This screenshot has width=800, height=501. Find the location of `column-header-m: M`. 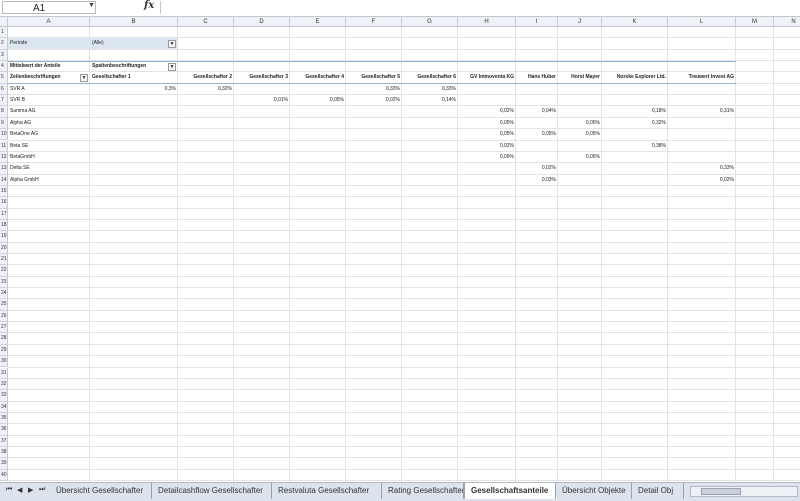

column-header-m: M is located at coordinates (755, 22).